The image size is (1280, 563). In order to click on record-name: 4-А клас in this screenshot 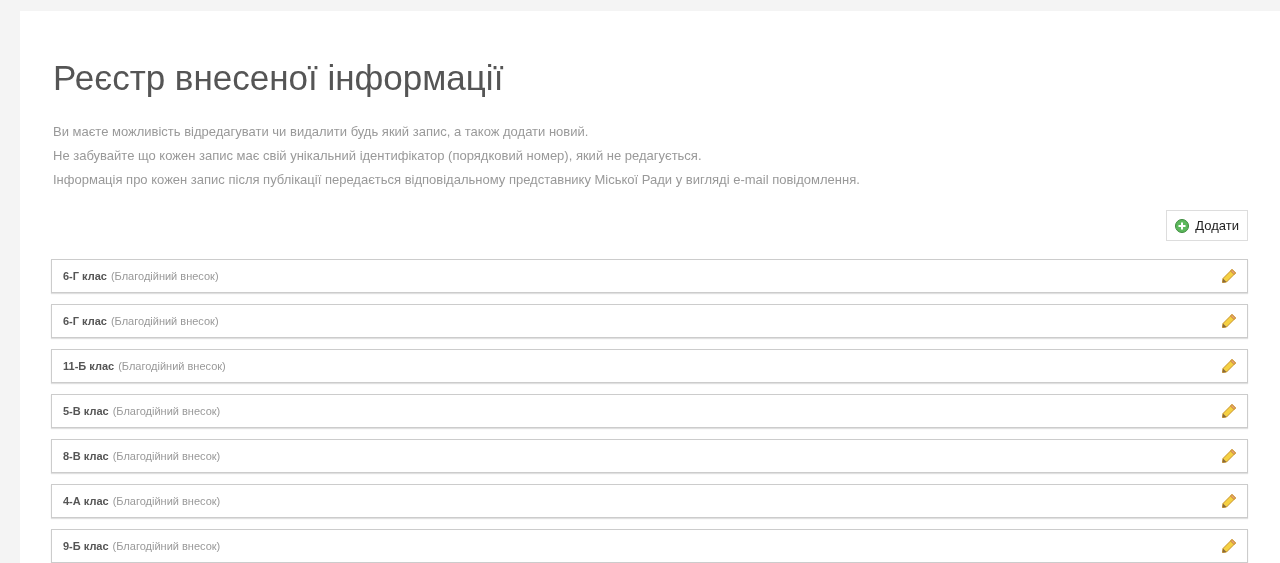, I will do `click(86, 501)`.